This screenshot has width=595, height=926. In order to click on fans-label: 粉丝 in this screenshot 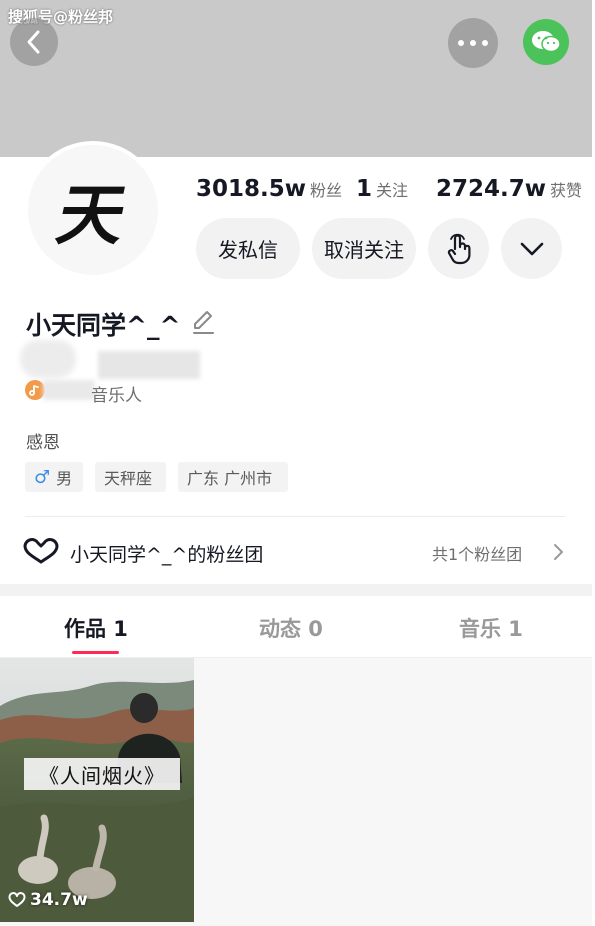, I will do `click(326, 190)`.